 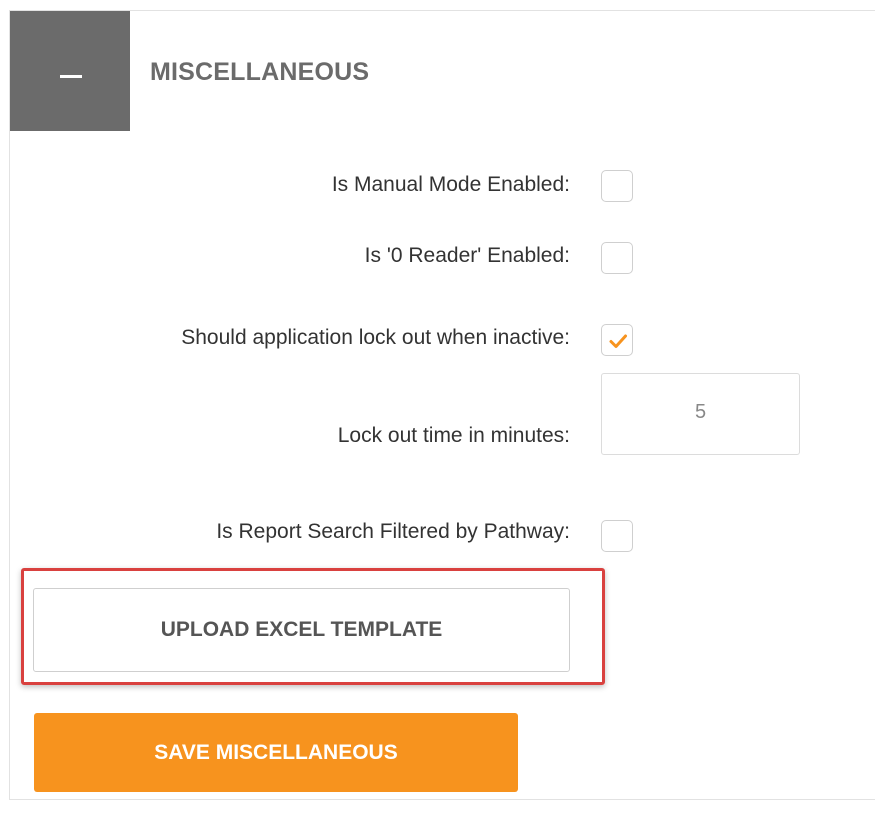 What do you see at coordinates (617, 186) in the screenshot?
I see `manual-mode-checkbox` at bounding box center [617, 186].